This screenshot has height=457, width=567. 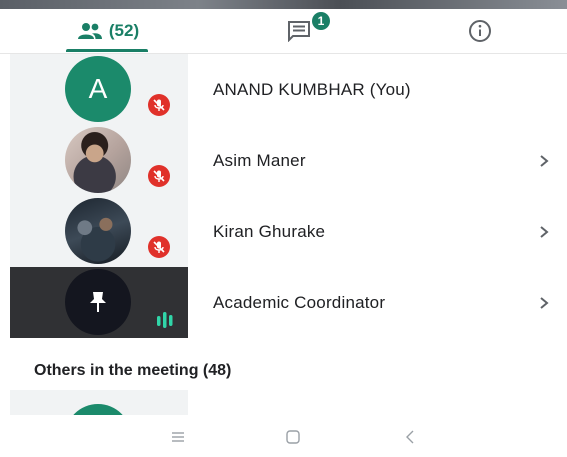 I want to click on people-icon, so click(x=89, y=31).